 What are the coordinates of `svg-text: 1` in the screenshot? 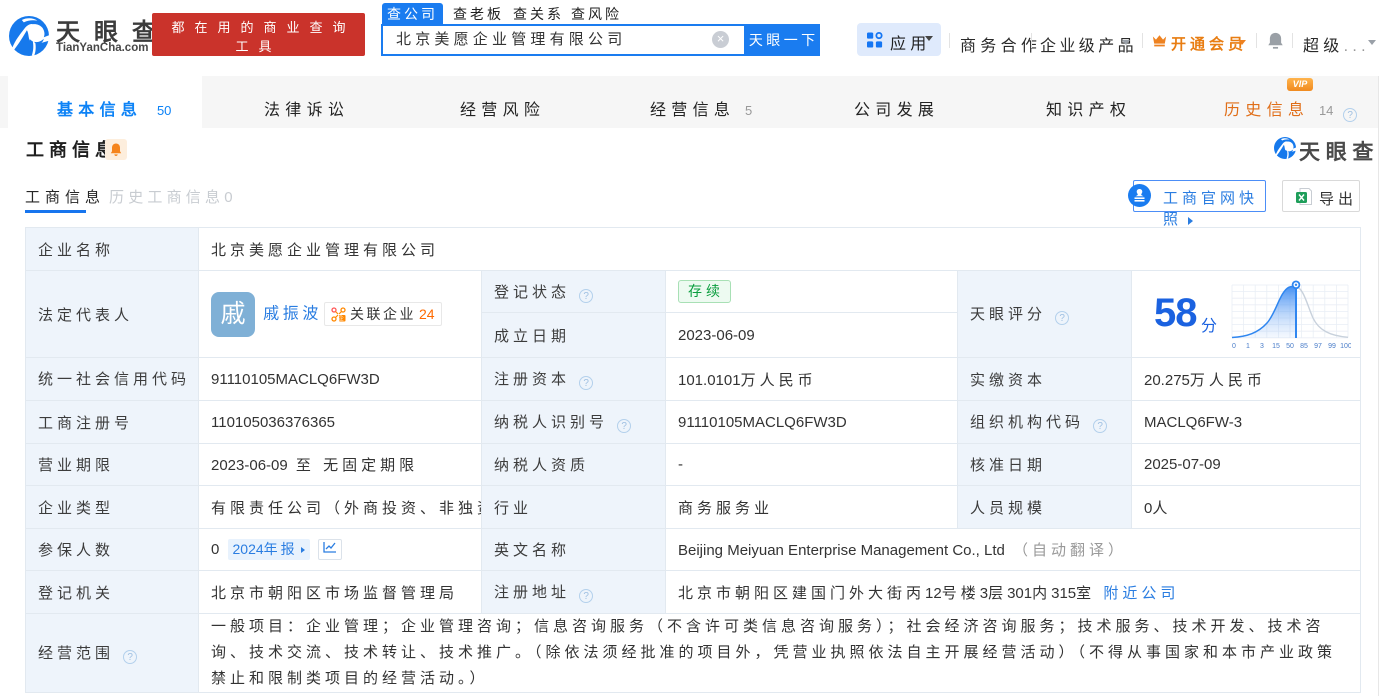 It's located at (1248, 346).